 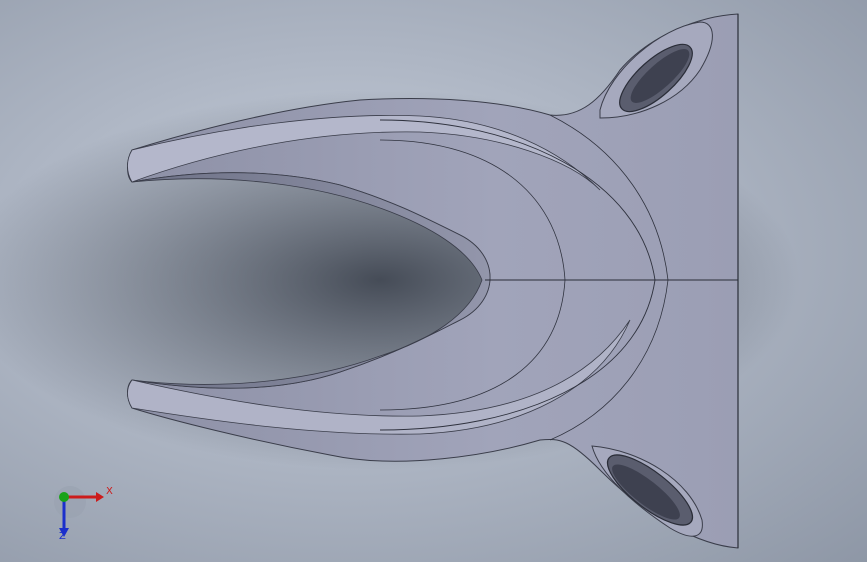 I want to click on triad-origin-shadow, so click(x=70, y=502).